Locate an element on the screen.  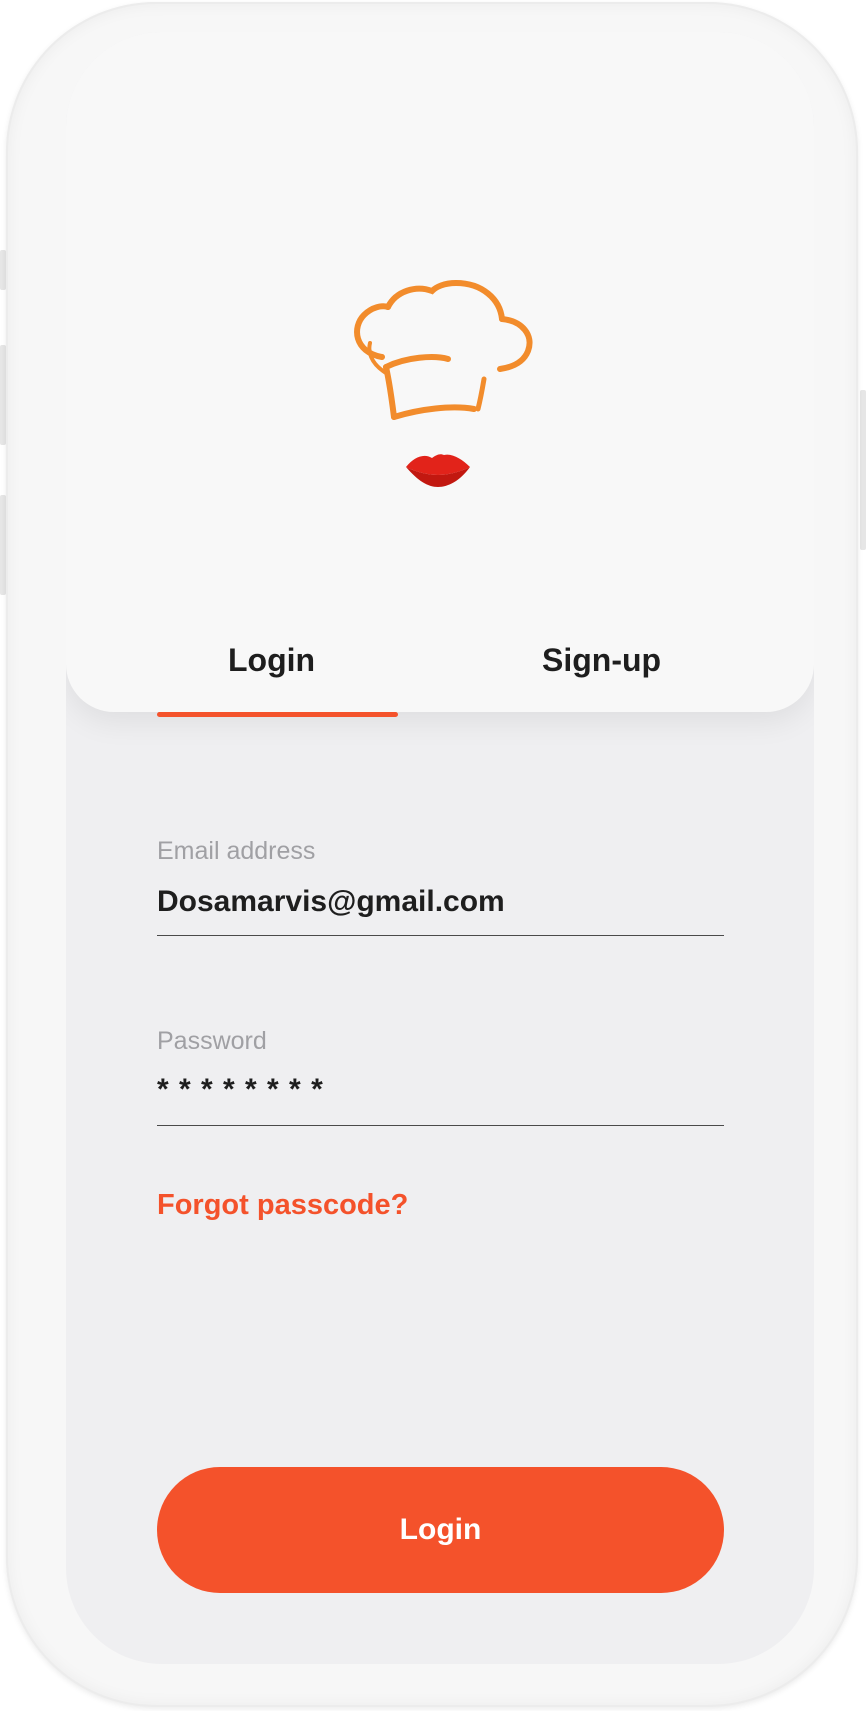
email-underline is located at coordinates (440, 935).